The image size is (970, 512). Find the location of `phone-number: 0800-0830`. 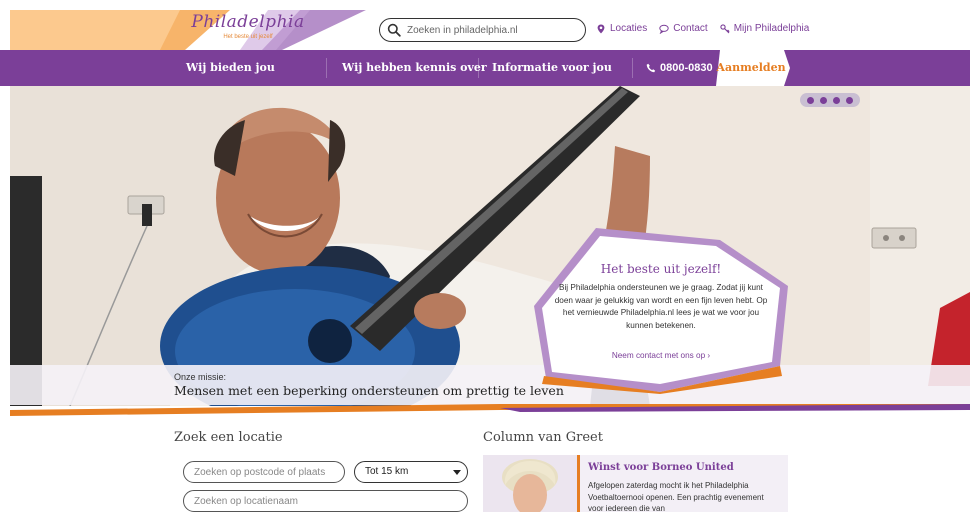

phone-number: 0800-0830 is located at coordinates (686, 68).